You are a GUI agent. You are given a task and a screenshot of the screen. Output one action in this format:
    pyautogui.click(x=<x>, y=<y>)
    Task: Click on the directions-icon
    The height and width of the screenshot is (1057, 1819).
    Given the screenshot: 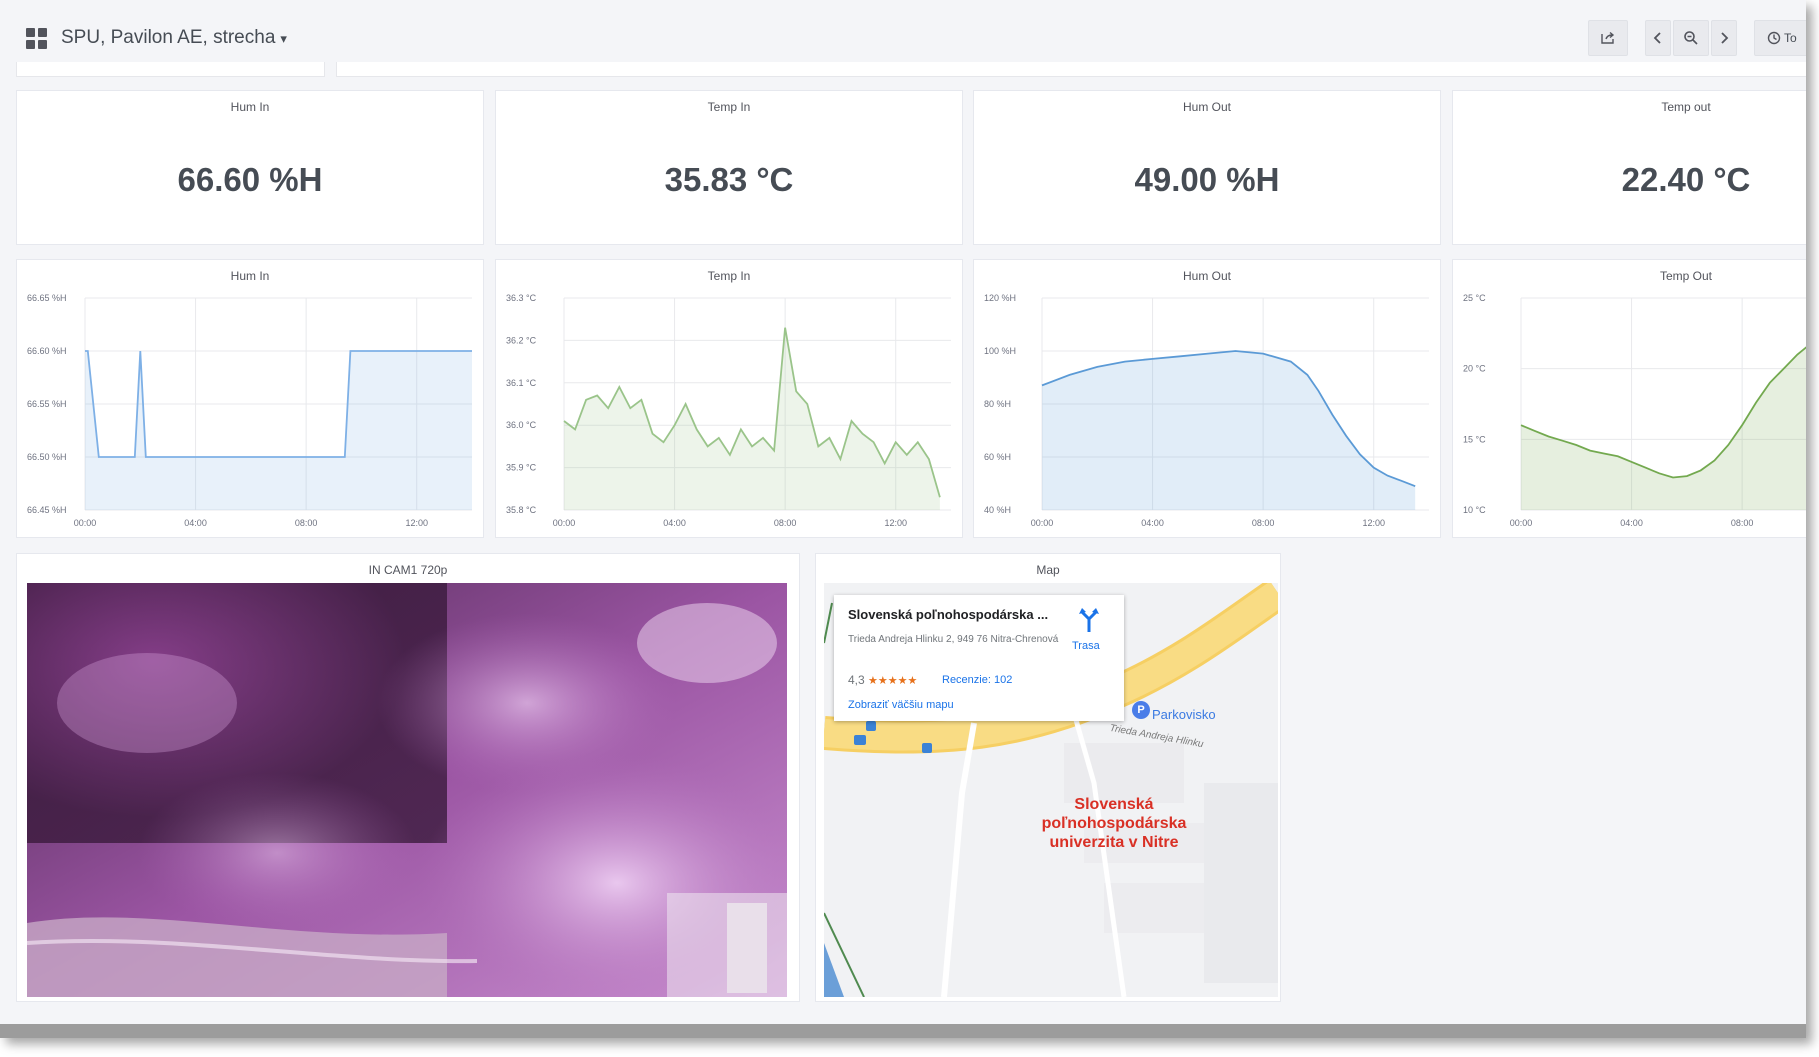 What is the action you would take?
    pyautogui.click(x=1089, y=620)
    